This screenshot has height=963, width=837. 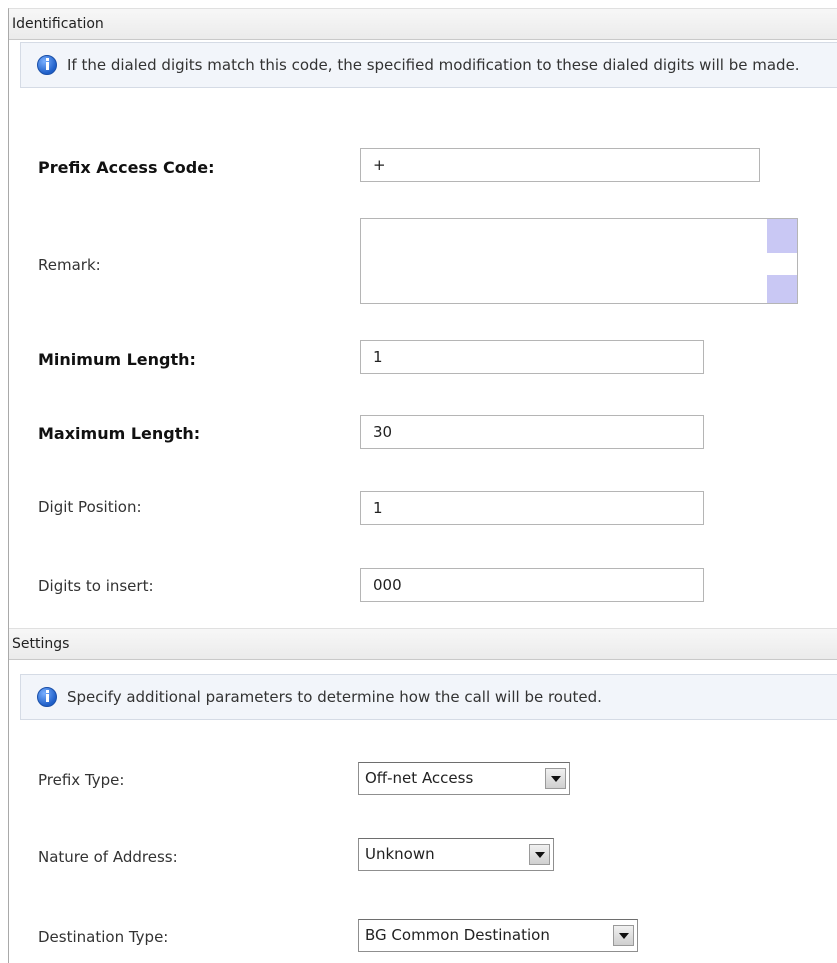 What do you see at coordinates (41, 644) in the screenshot?
I see `settings-header-title: Settings` at bounding box center [41, 644].